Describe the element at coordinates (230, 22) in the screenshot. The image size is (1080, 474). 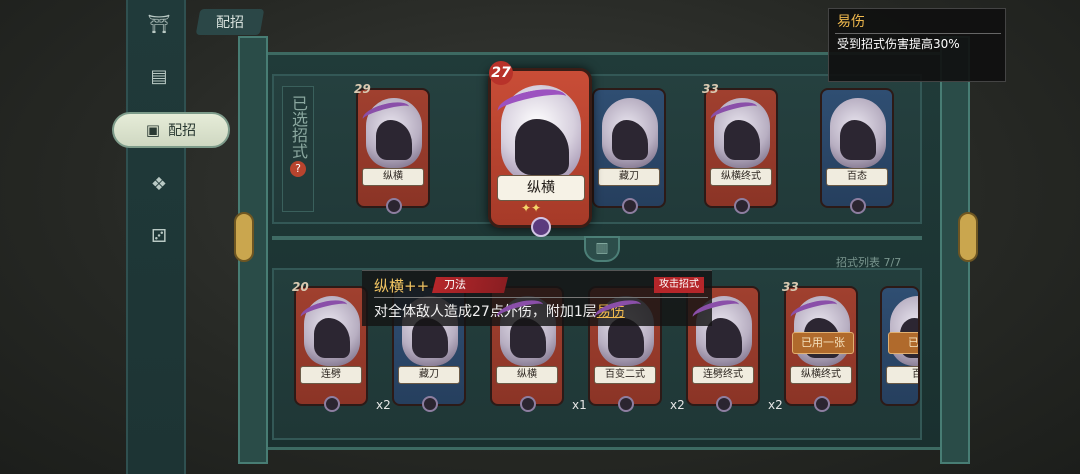
I see `page-title-tab: 配招` at that location.